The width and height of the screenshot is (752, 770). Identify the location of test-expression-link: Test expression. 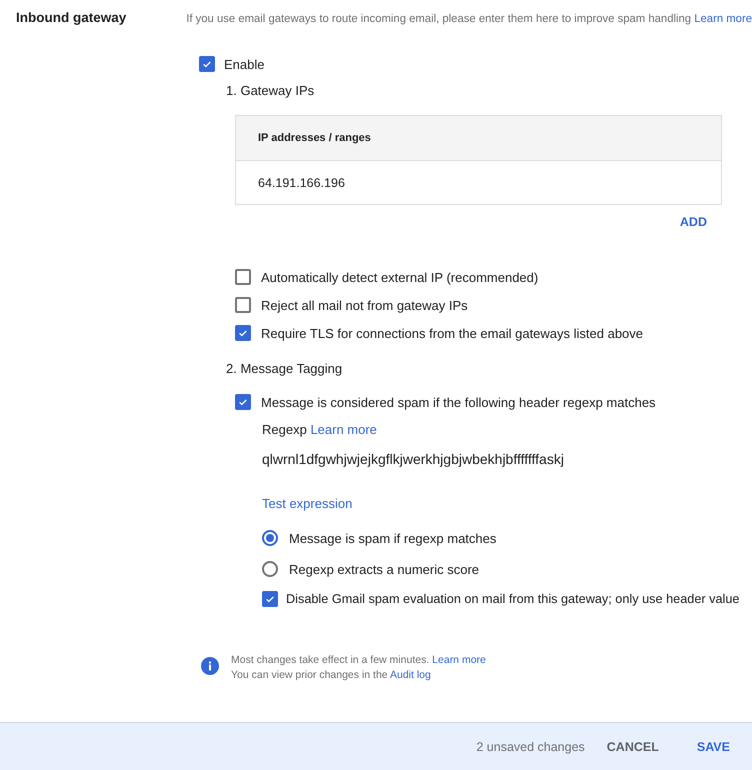
(307, 503).